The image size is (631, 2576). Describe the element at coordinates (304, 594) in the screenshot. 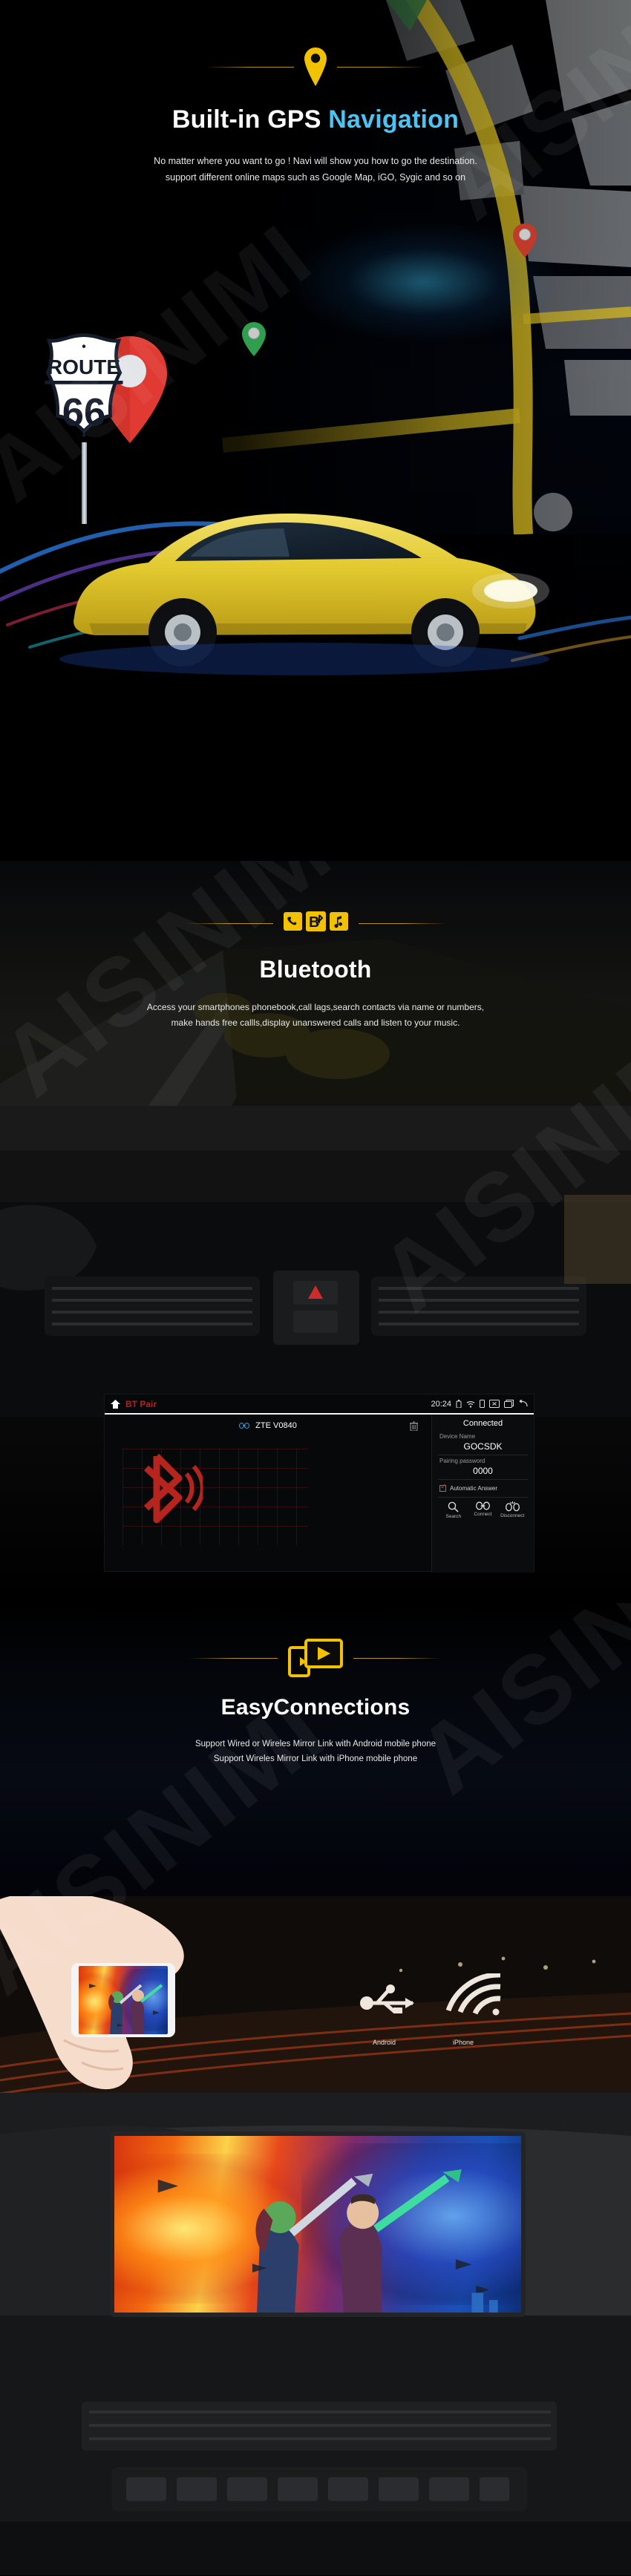

I see `car-illustration` at that location.